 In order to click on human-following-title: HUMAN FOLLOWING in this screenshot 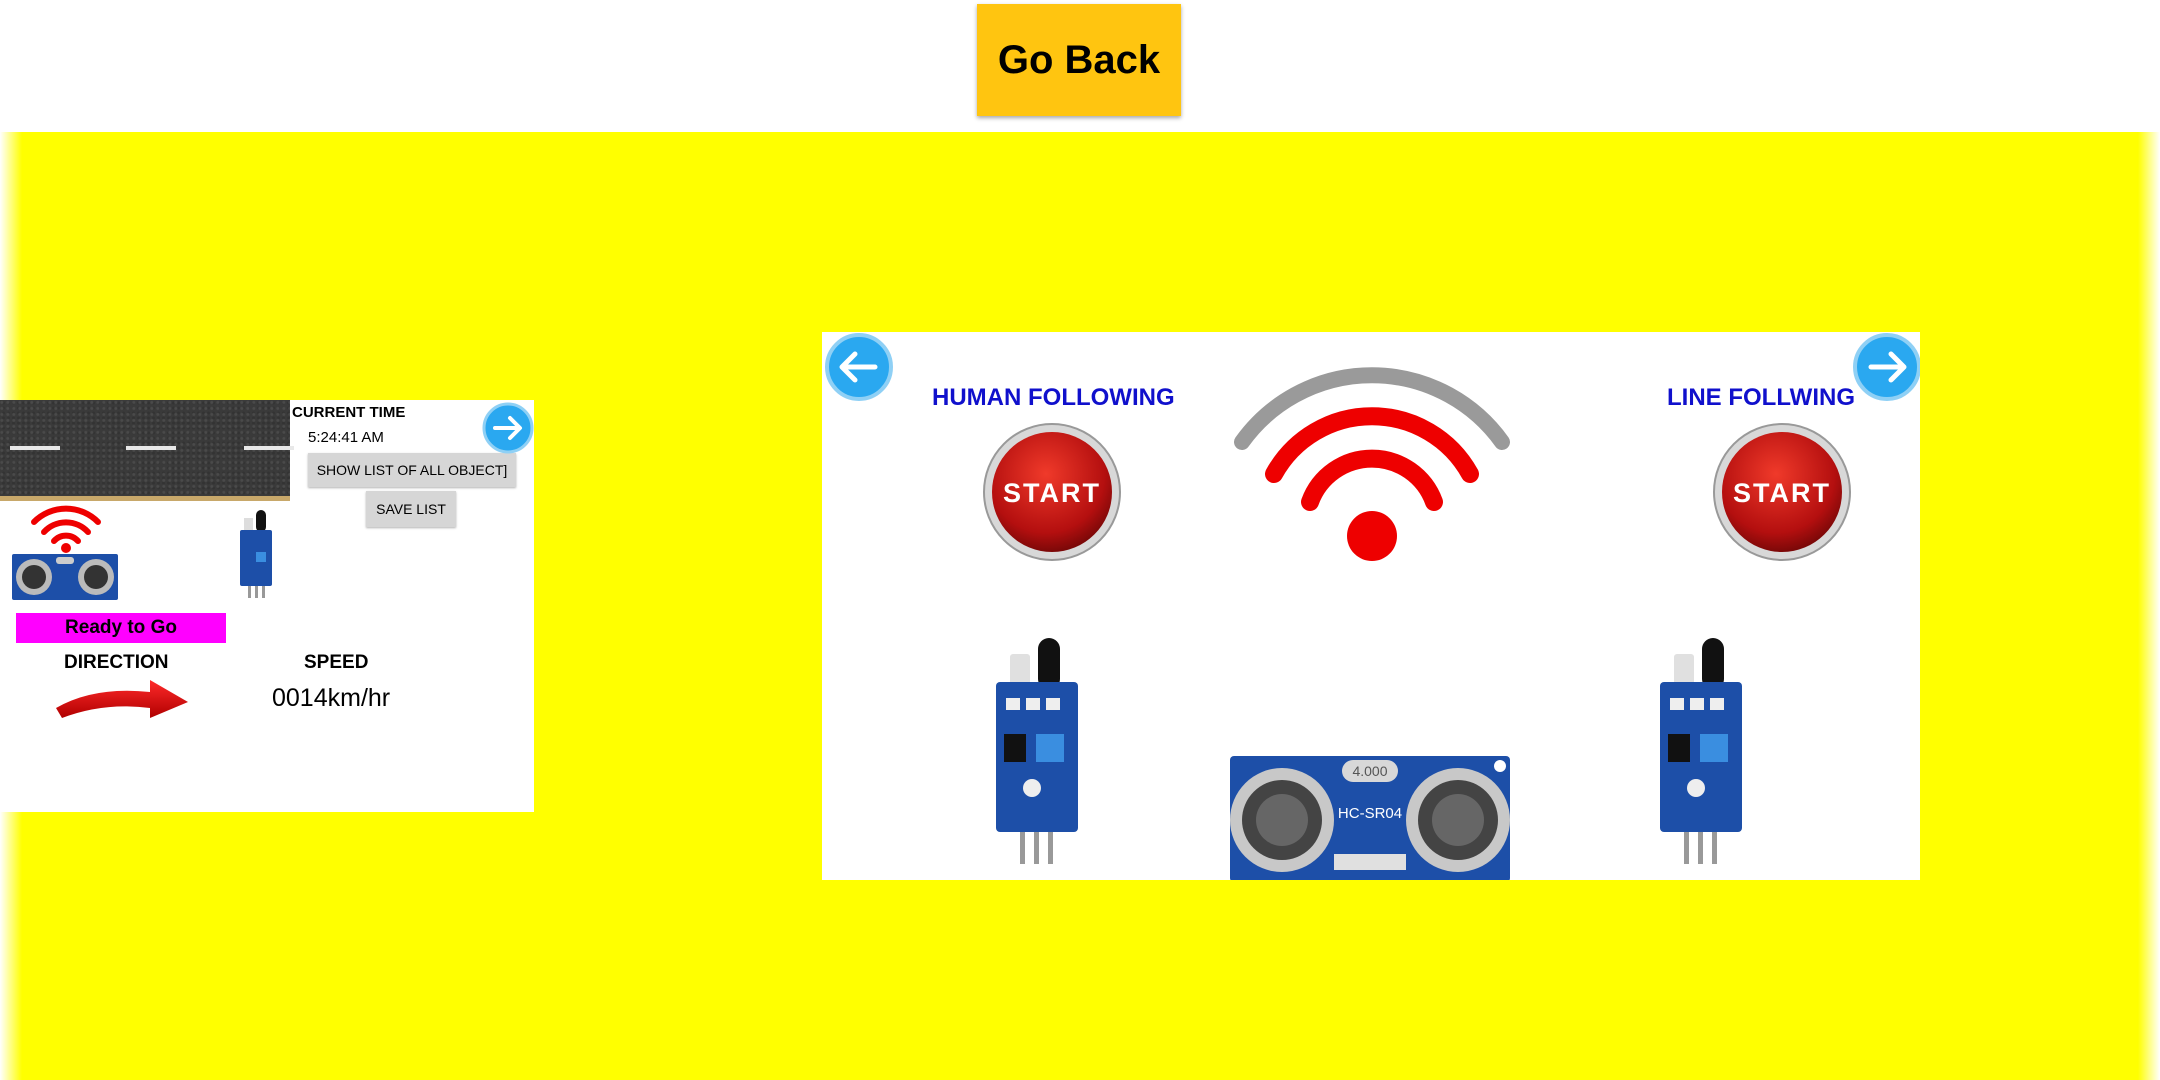, I will do `click(1053, 397)`.